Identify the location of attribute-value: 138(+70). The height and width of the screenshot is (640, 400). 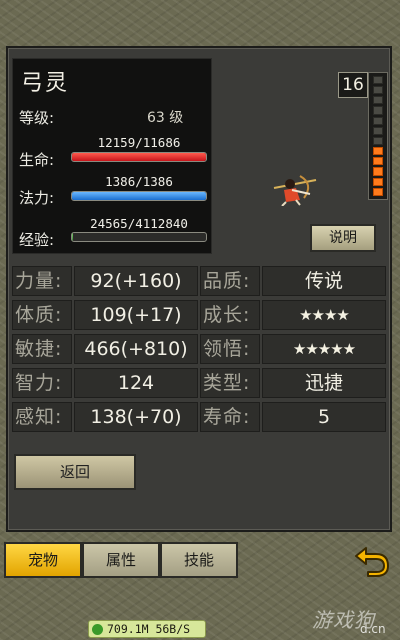
(136, 417).